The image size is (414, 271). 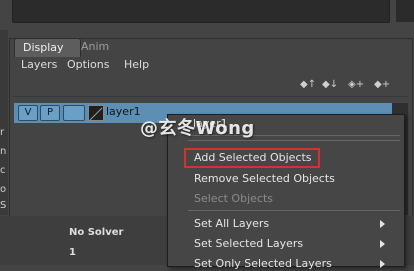 What do you see at coordinates (3, 151) in the screenshot?
I see `left-fragment: n` at bounding box center [3, 151].